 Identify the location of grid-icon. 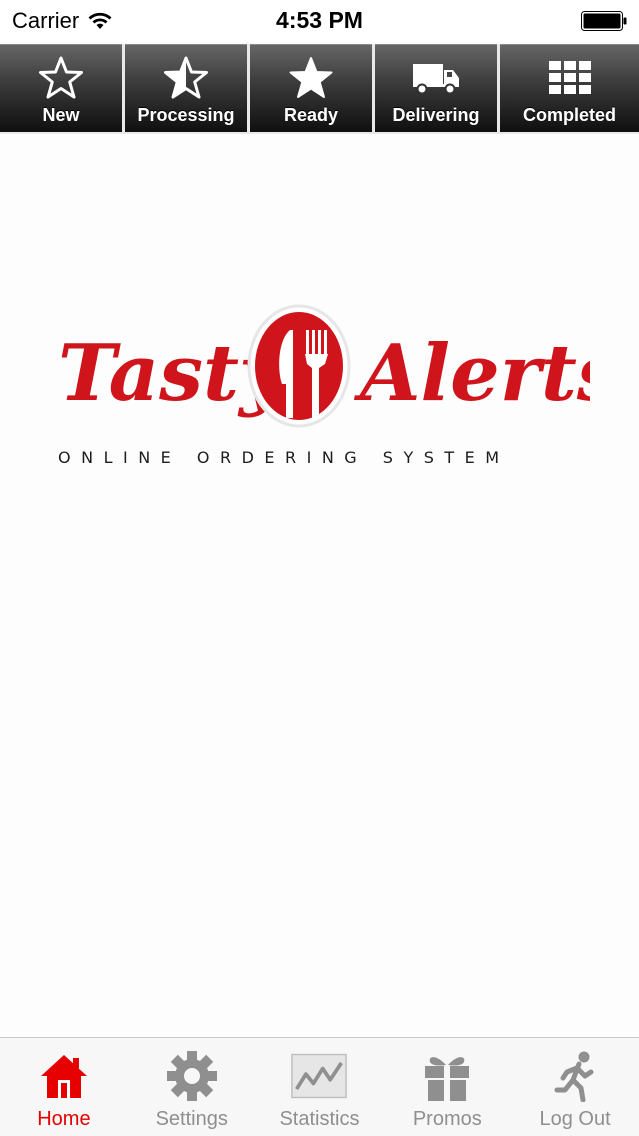
(570, 78).